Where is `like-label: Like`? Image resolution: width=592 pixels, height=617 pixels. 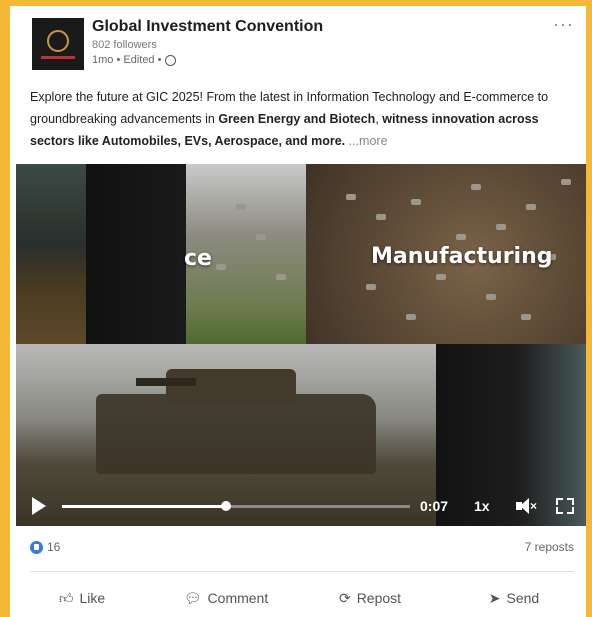
like-label: Like is located at coordinates (92, 598).